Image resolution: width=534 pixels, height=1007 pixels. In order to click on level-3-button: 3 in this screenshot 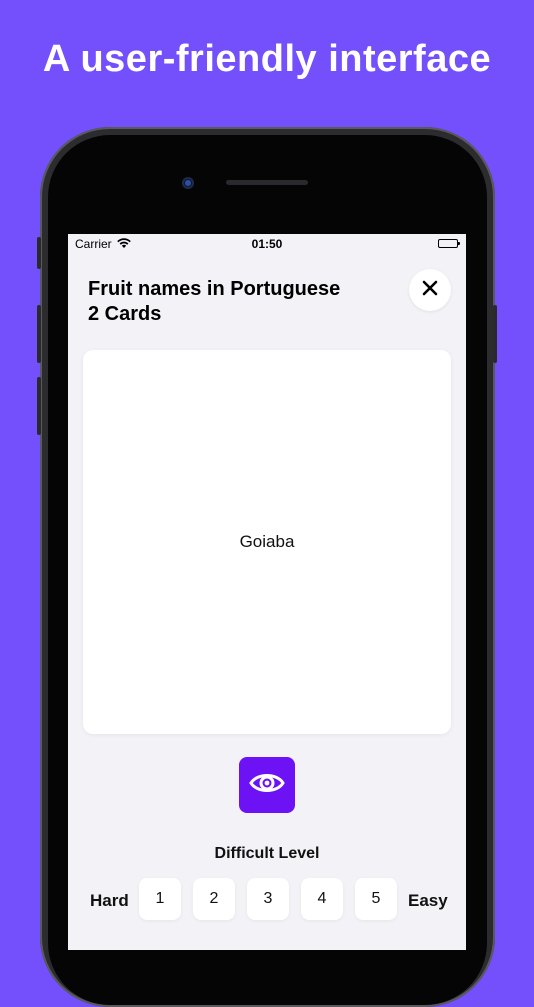, I will do `click(268, 899)`.